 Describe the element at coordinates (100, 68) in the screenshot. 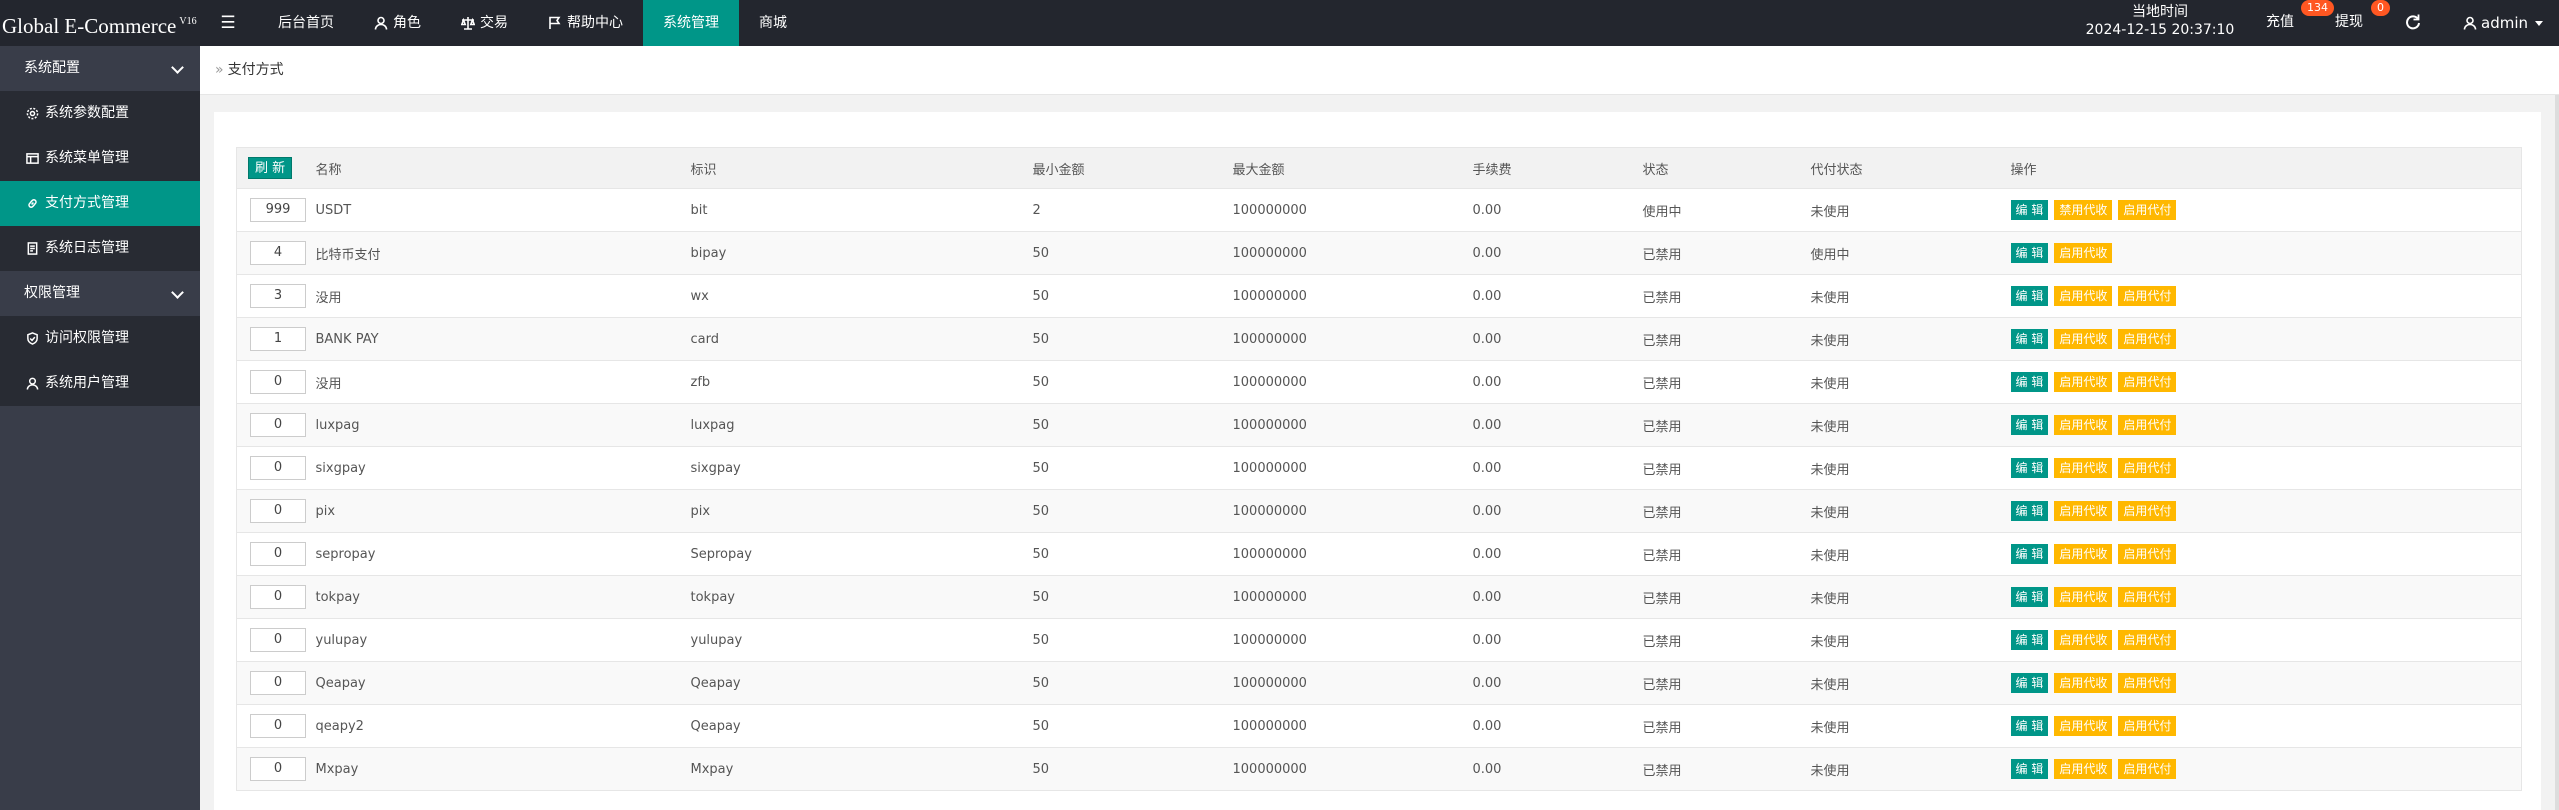

I see `sidebar-group-system-config: 系统配置` at that location.